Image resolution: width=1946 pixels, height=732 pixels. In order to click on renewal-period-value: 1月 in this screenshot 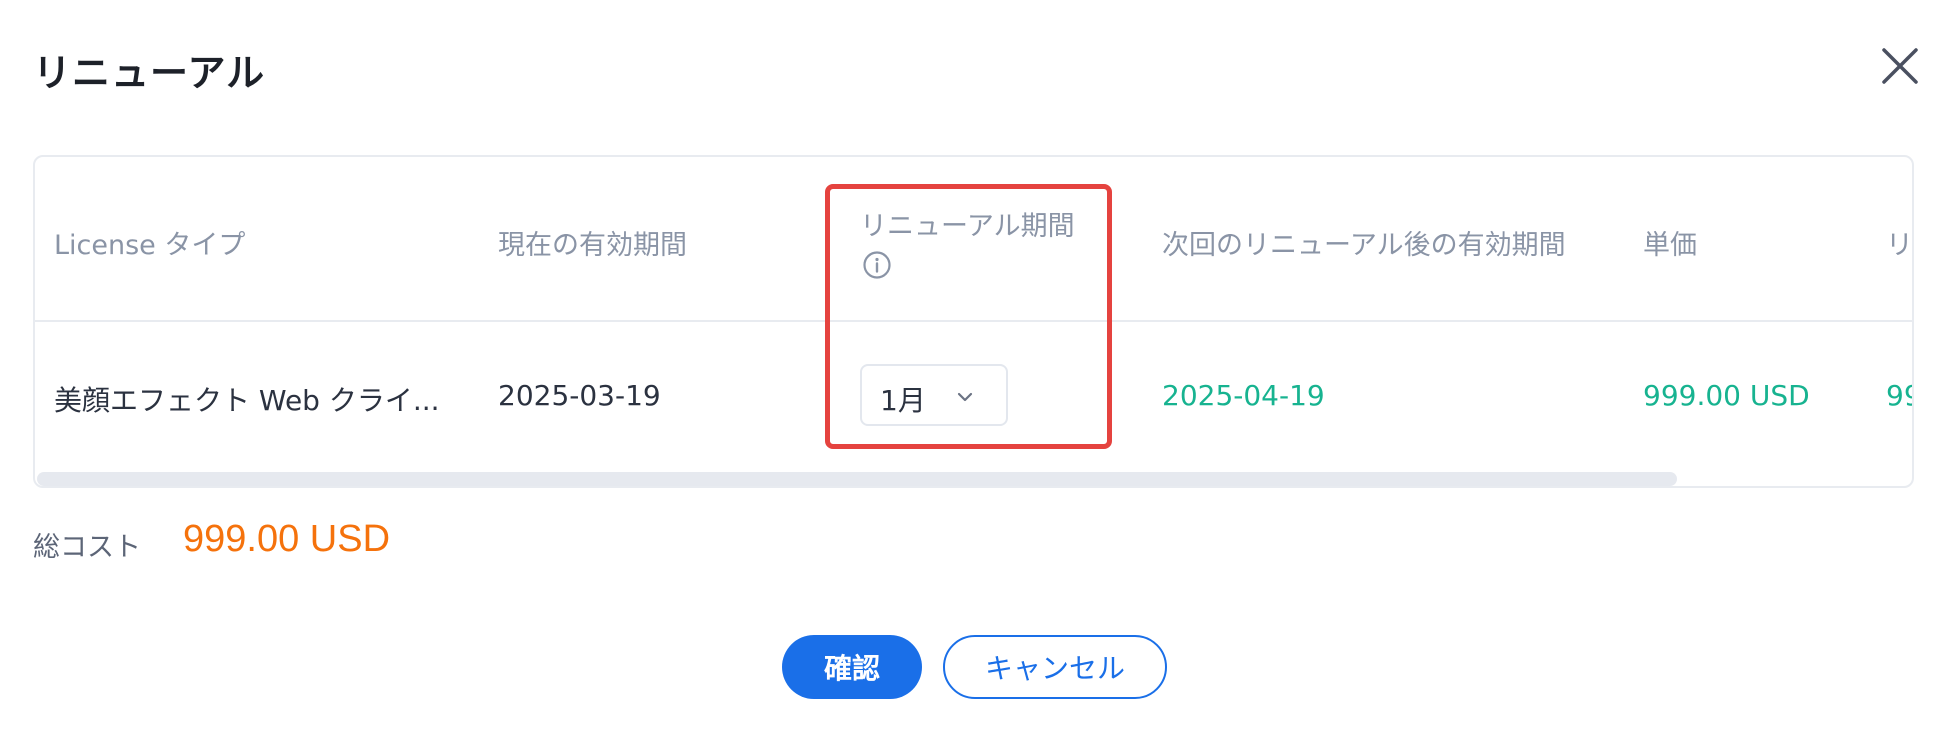, I will do `click(903, 400)`.